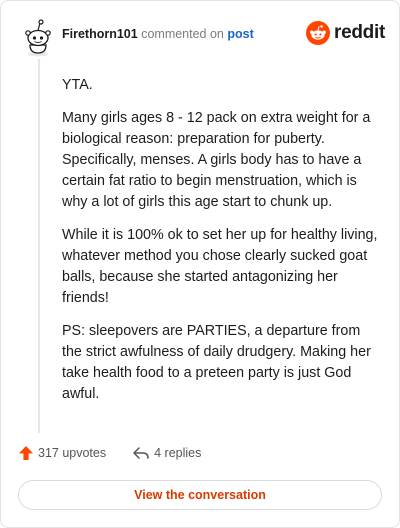 The image size is (400, 528). Describe the element at coordinates (178, 453) in the screenshot. I see `replies-count: 4 replies` at that location.